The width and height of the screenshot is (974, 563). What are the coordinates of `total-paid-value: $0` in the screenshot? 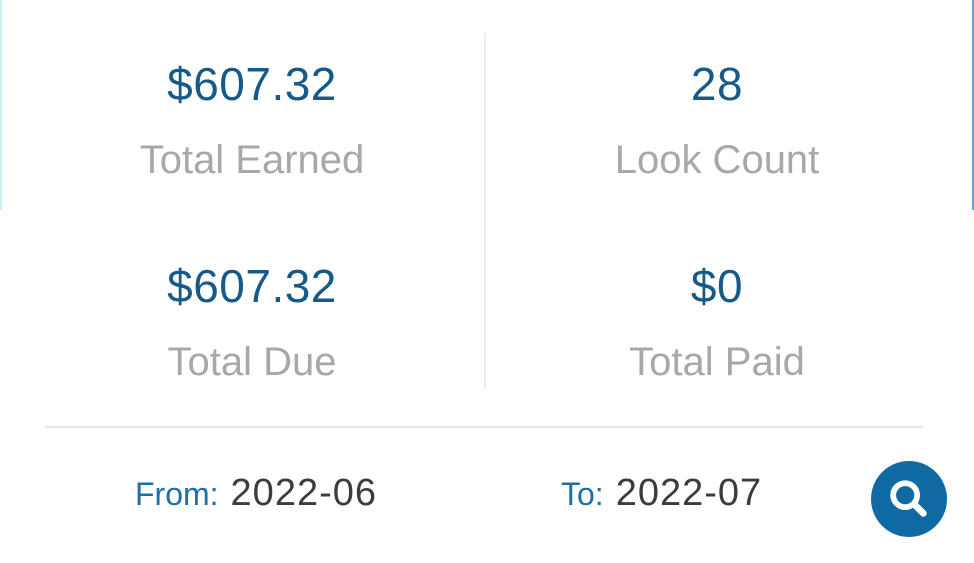 It's located at (717, 286).